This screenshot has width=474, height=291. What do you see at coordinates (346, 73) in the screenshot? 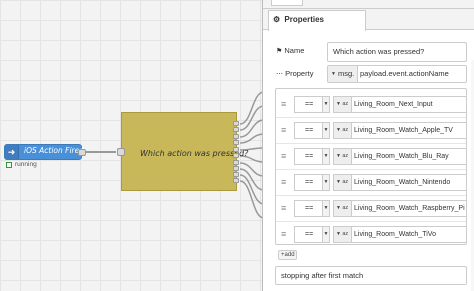
I see `property-type-text: msg.` at bounding box center [346, 73].